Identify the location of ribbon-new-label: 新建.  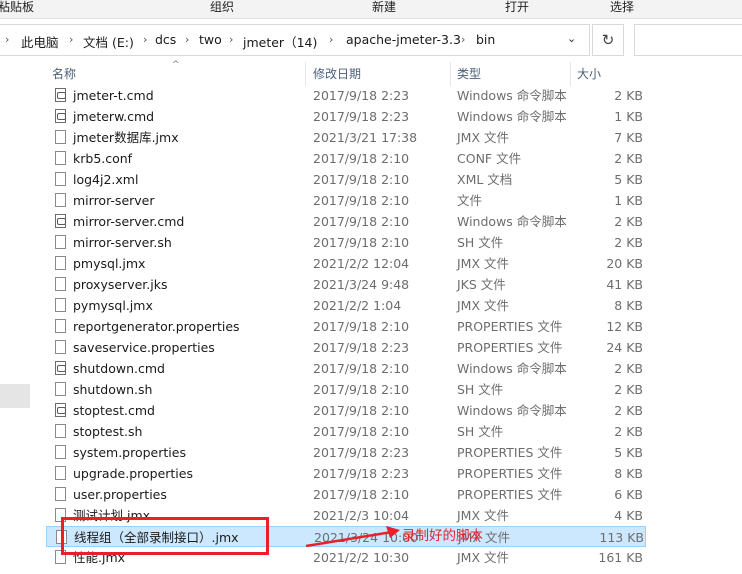
(384, 7).